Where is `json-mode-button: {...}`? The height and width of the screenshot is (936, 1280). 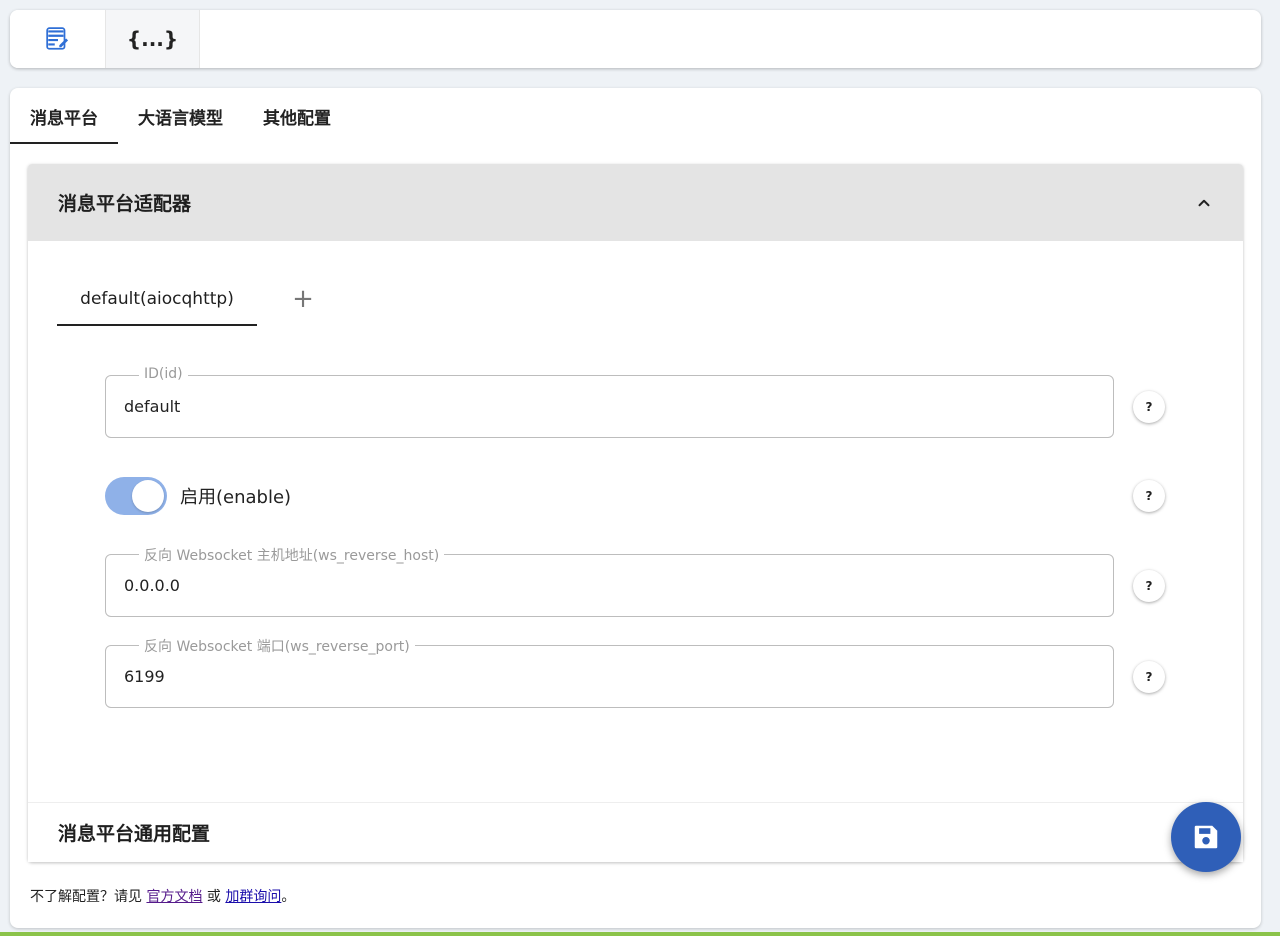
json-mode-button: {...} is located at coordinates (152, 39).